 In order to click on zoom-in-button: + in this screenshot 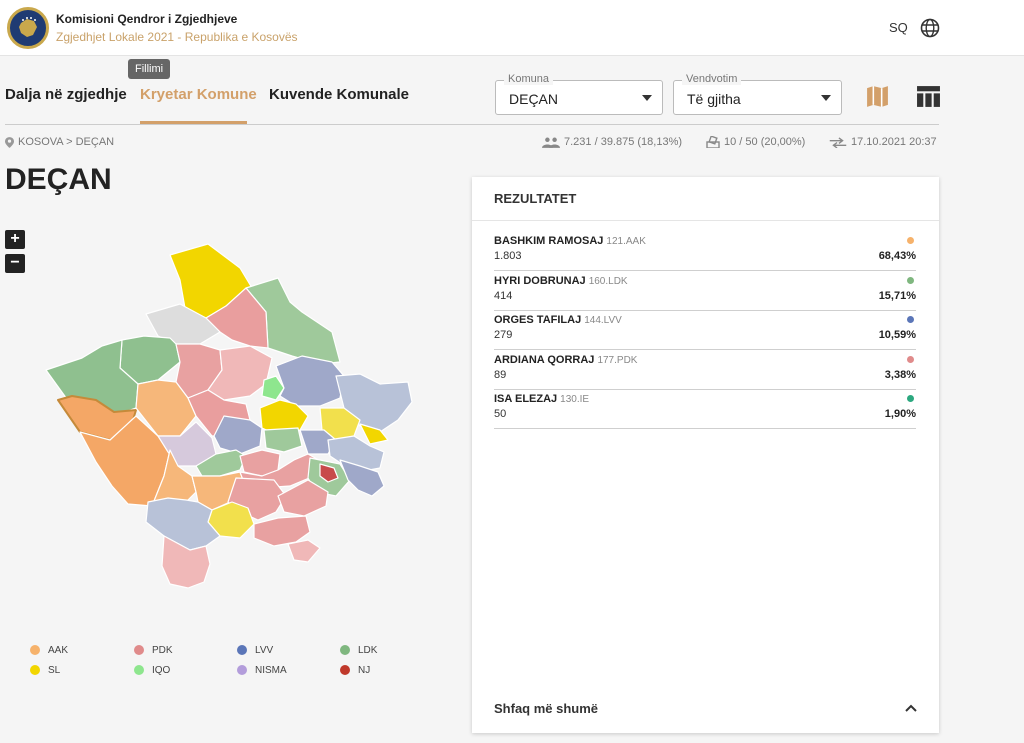, I will do `click(15, 239)`.